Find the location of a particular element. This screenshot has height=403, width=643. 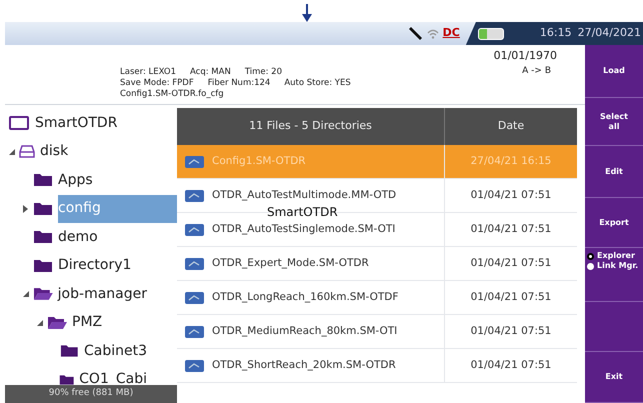

power-label: DC is located at coordinates (451, 33).